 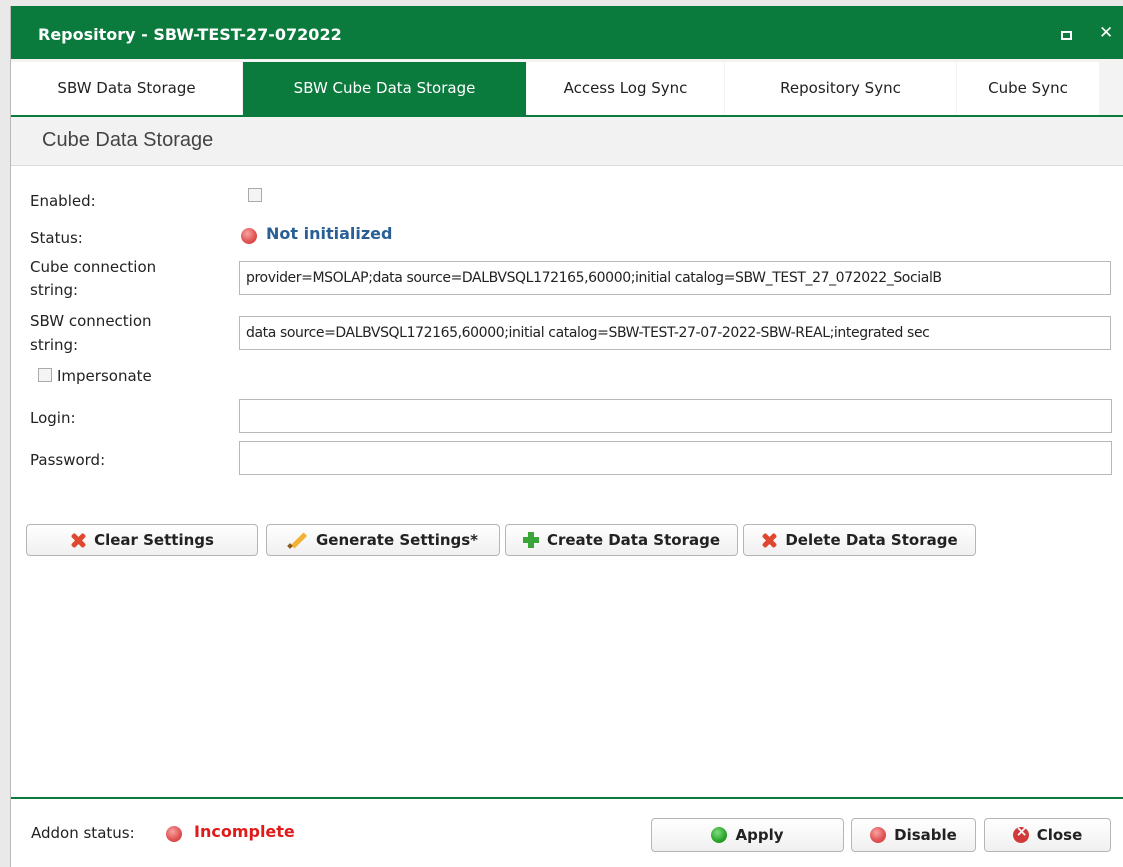 What do you see at coordinates (329, 233) in the screenshot?
I see `status-value: Not initialized` at bounding box center [329, 233].